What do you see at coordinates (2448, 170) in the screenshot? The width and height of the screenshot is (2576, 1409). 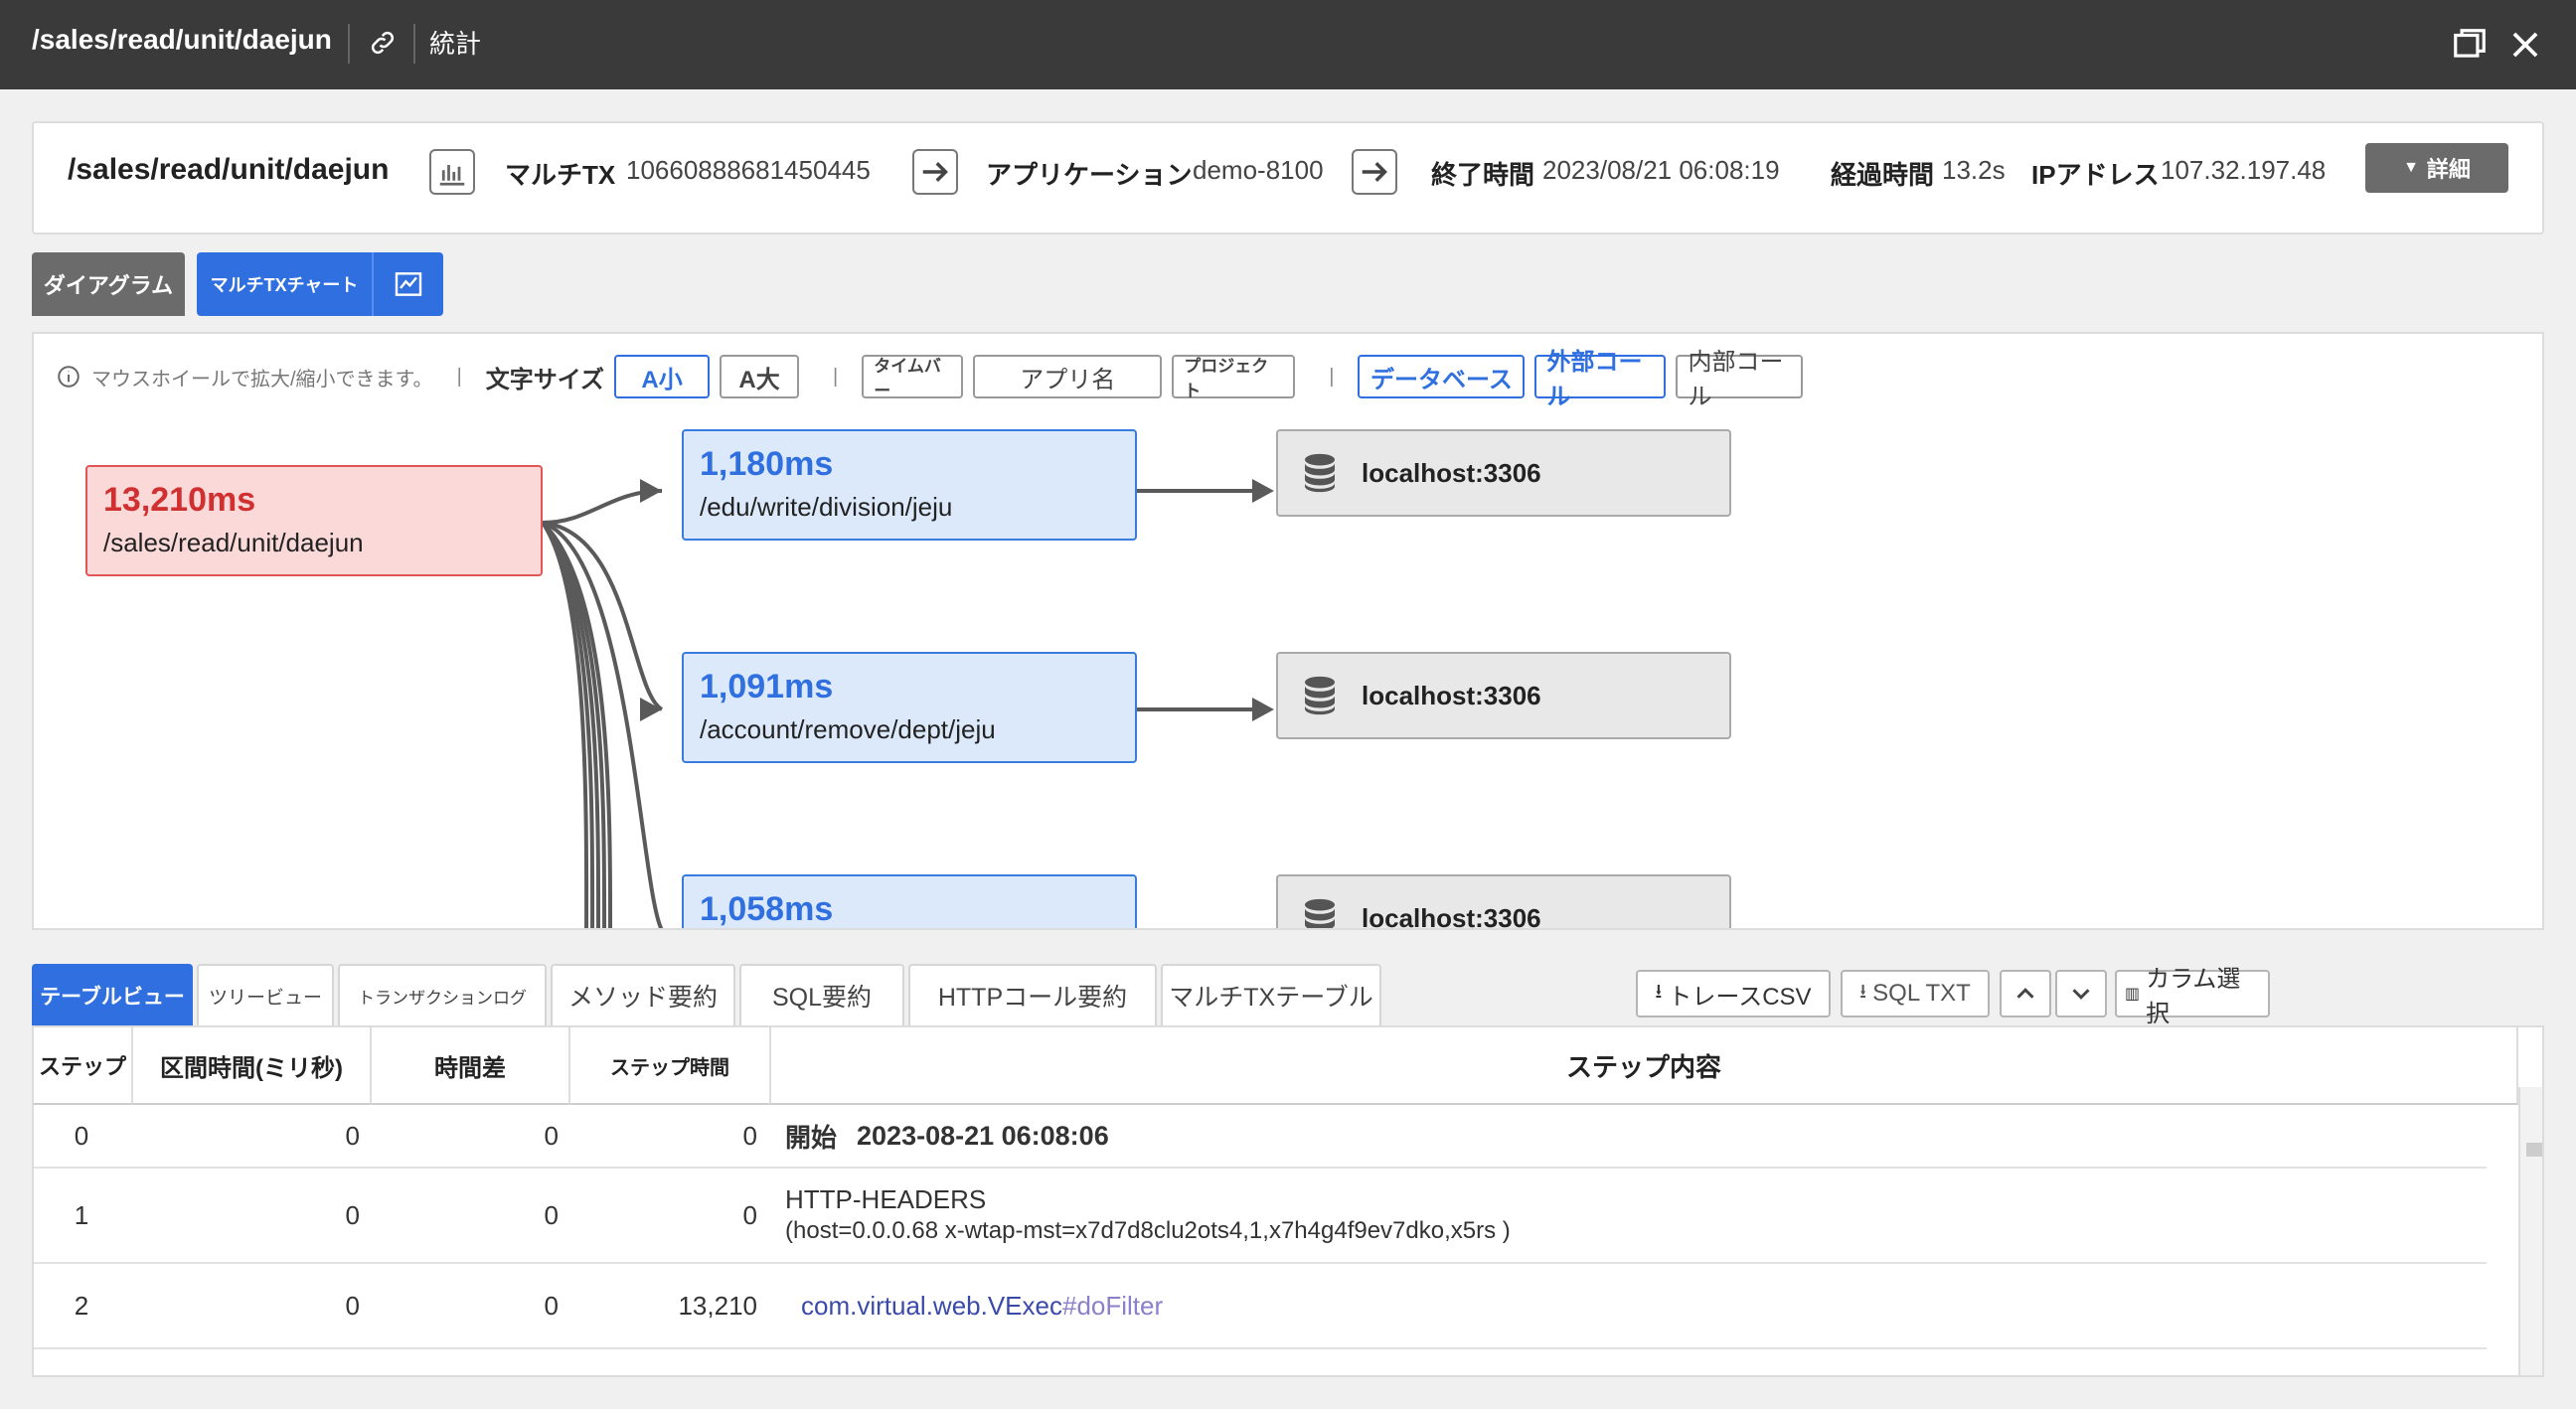 I see `detail-label: 詳細` at bounding box center [2448, 170].